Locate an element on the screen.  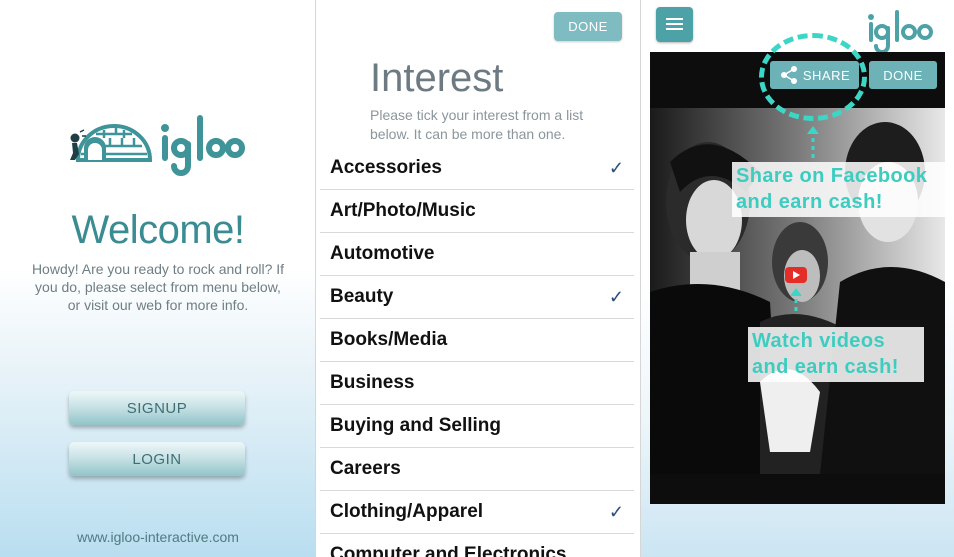
interest-item-buying-selling: Buying and Selling is located at coordinates (477, 426).